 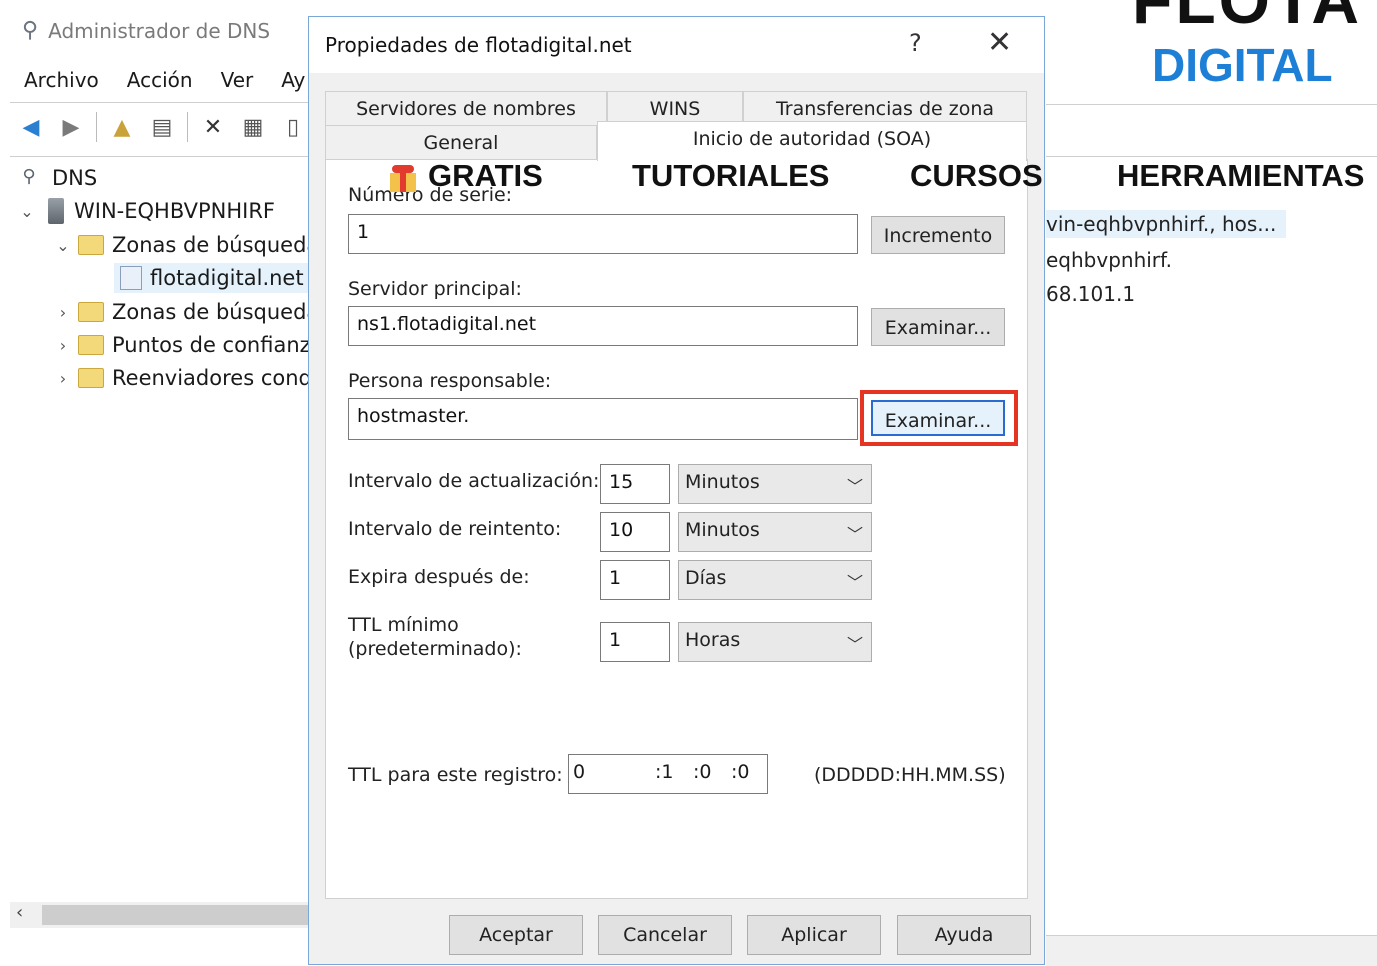 I want to click on gift-icon, so click(x=403, y=178).